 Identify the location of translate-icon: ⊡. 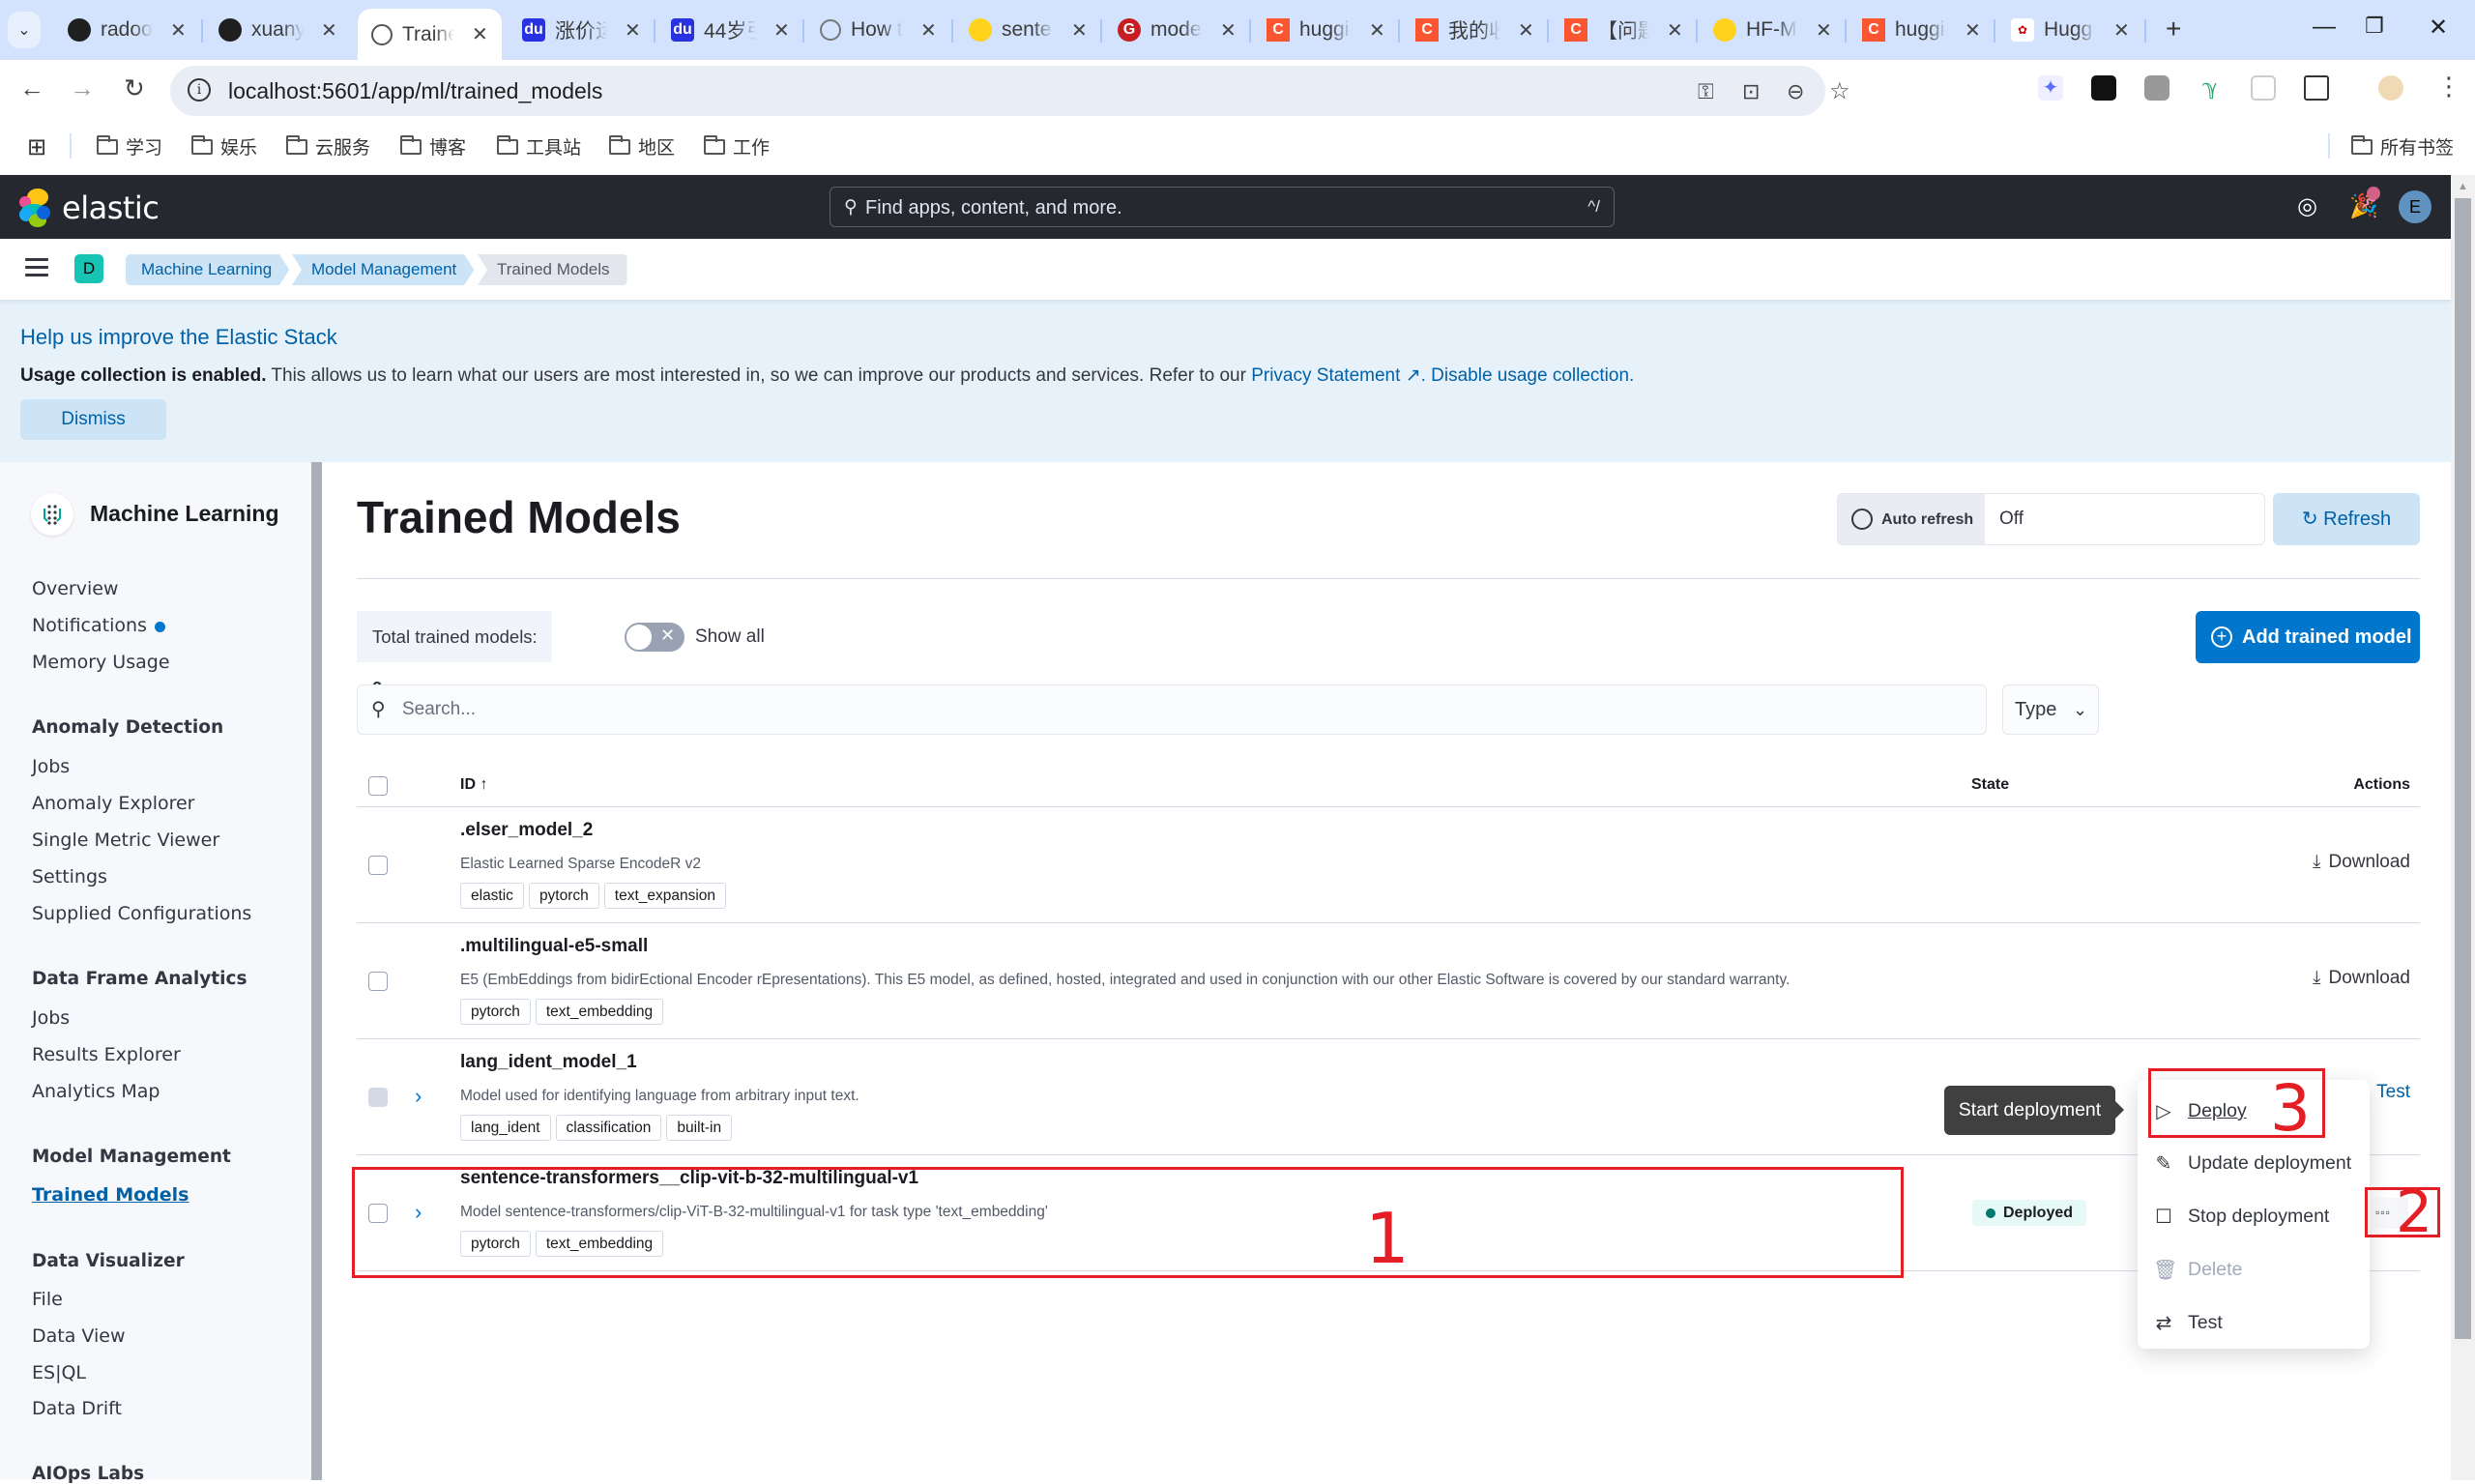
(1751, 91).